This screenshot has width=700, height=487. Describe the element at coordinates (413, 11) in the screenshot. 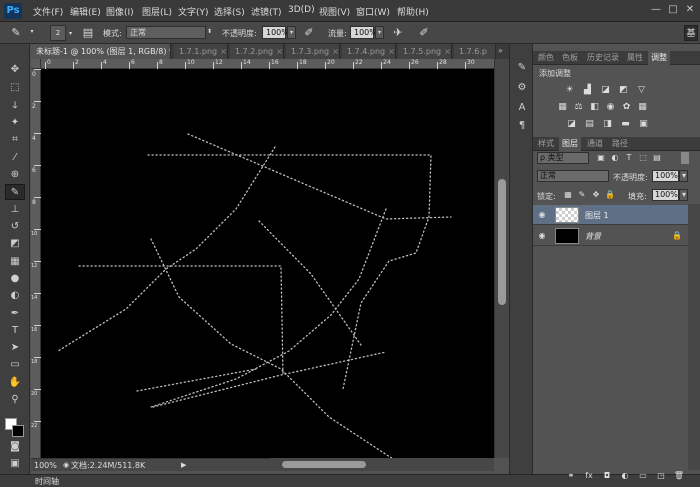

I see `menu-help: 帮助(H)` at that location.